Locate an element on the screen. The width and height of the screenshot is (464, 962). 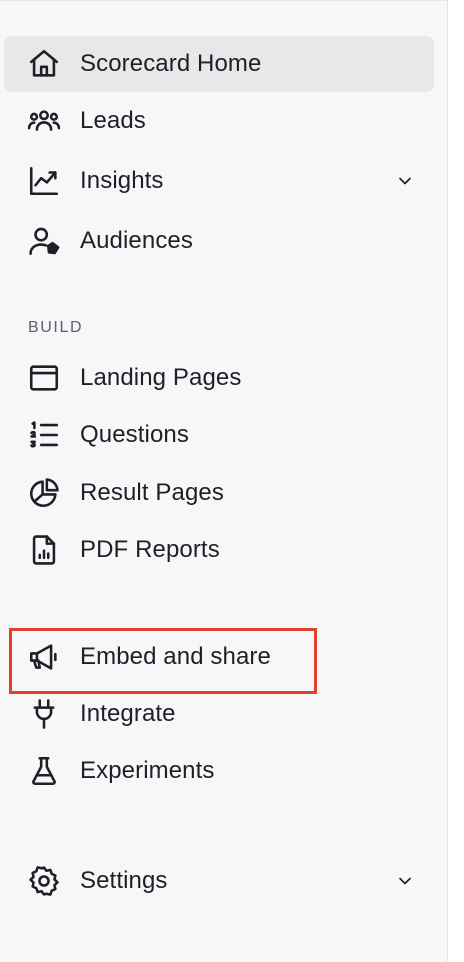
nav-label: PDF Reports is located at coordinates (150, 549).